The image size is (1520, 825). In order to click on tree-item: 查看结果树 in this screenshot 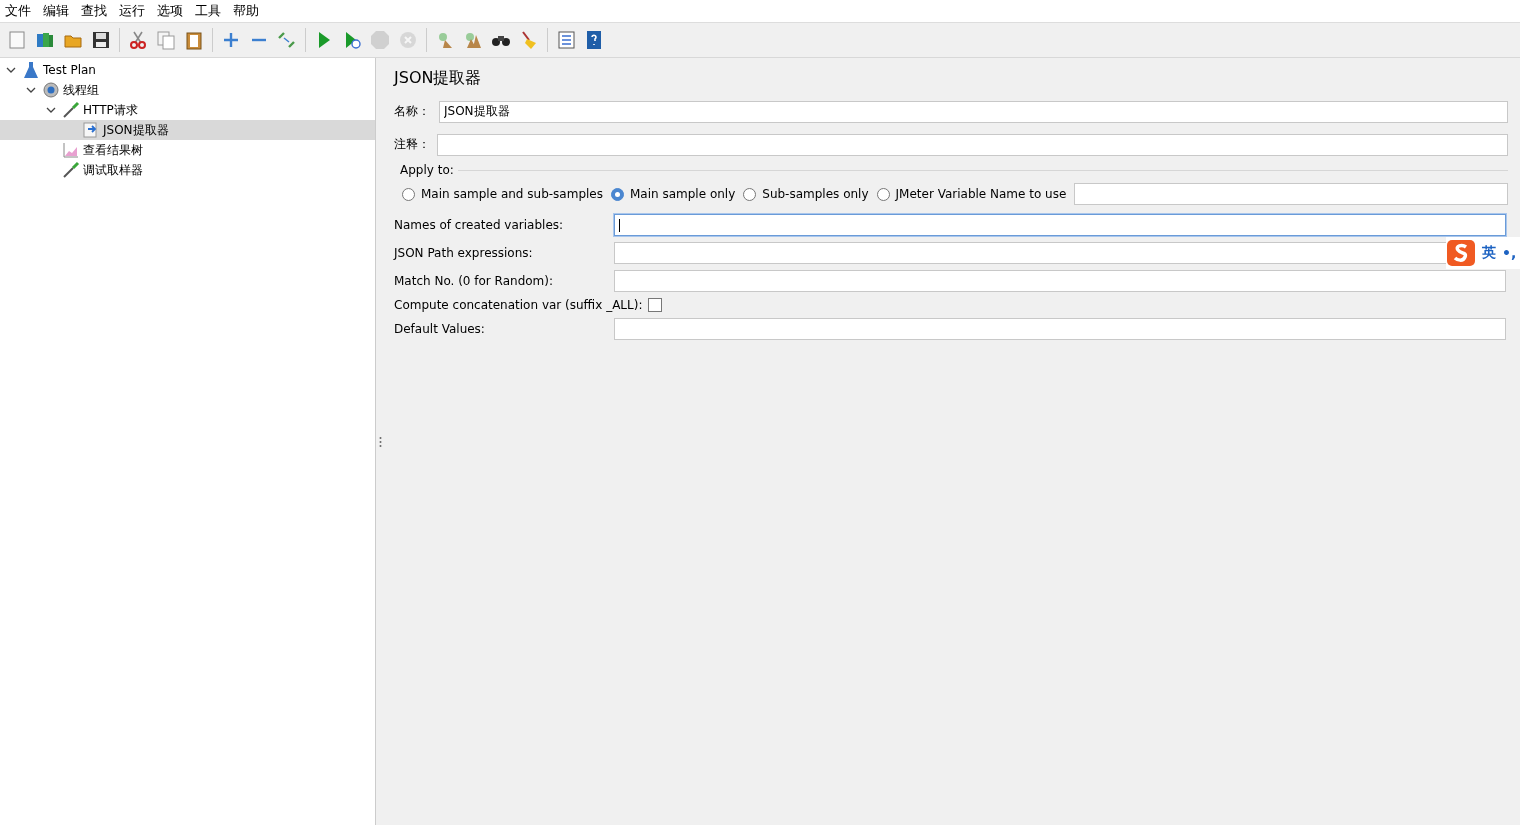, I will do `click(187, 150)`.